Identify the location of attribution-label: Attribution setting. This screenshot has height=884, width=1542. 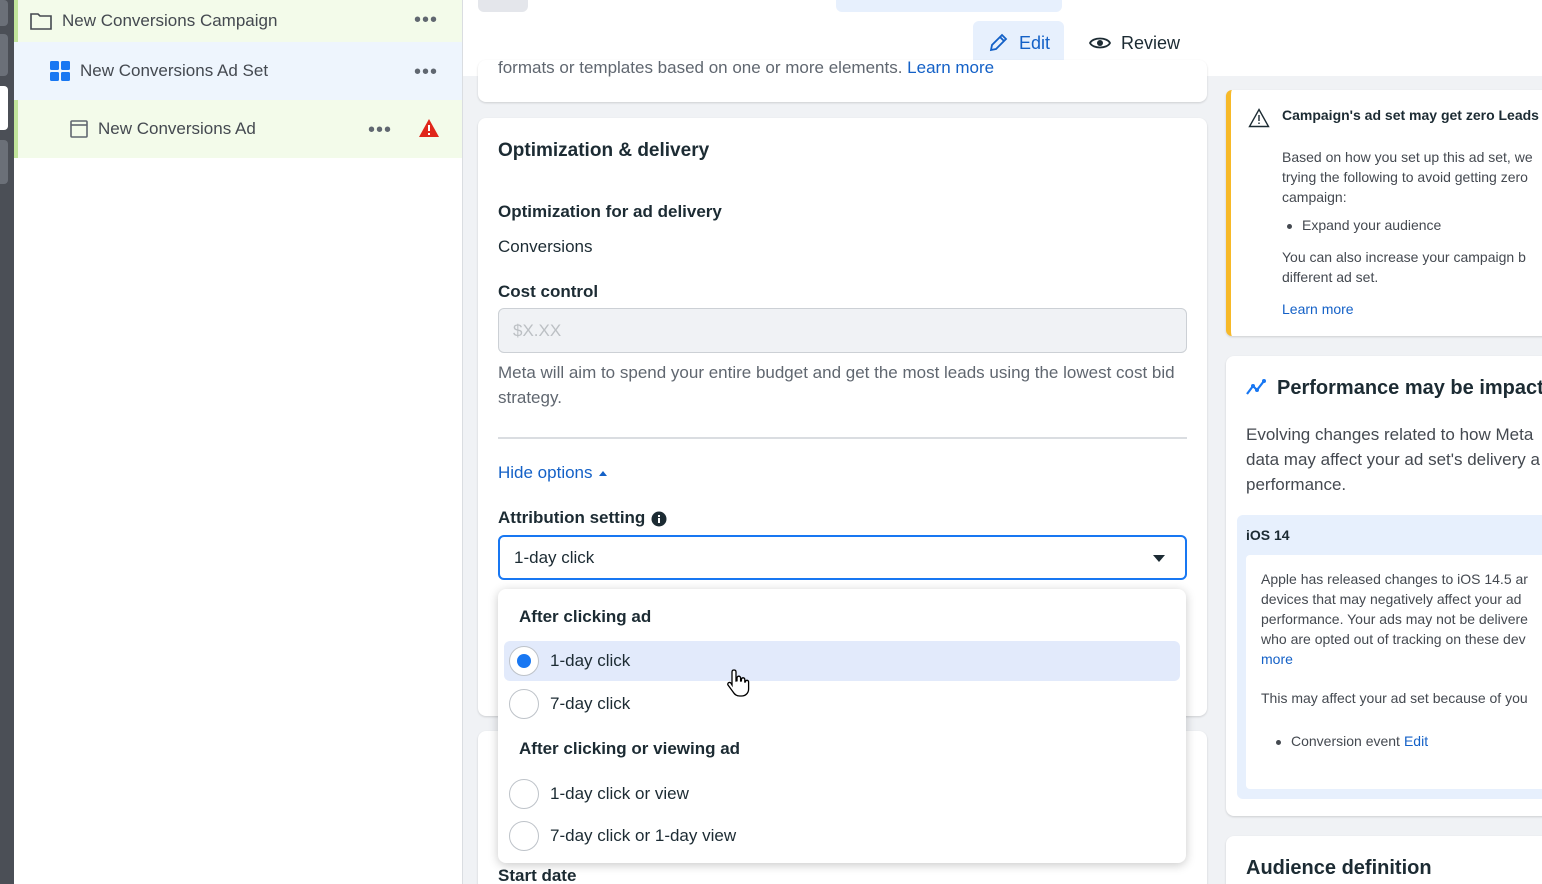
(572, 517).